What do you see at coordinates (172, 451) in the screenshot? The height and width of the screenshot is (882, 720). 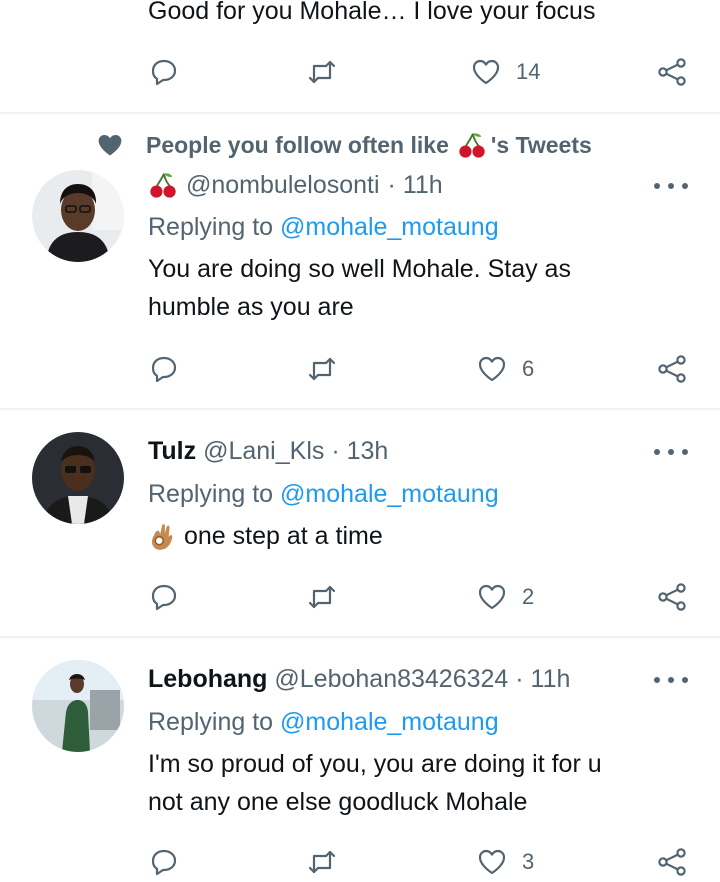 I see `display-name: Tulz` at bounding box center [172, 451].